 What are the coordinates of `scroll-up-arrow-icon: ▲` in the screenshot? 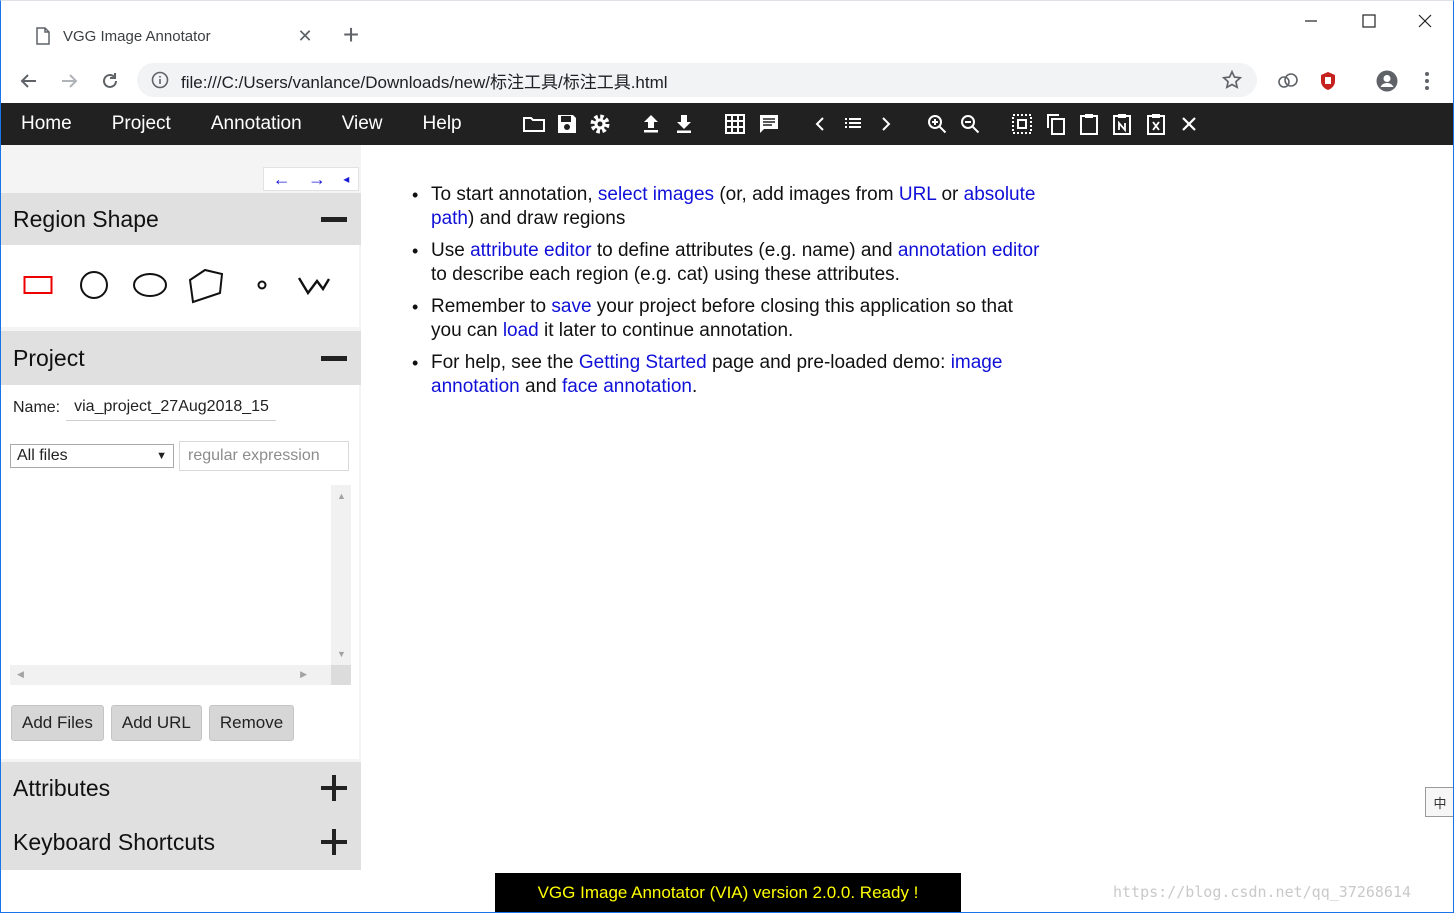 It's located at (341, 496).